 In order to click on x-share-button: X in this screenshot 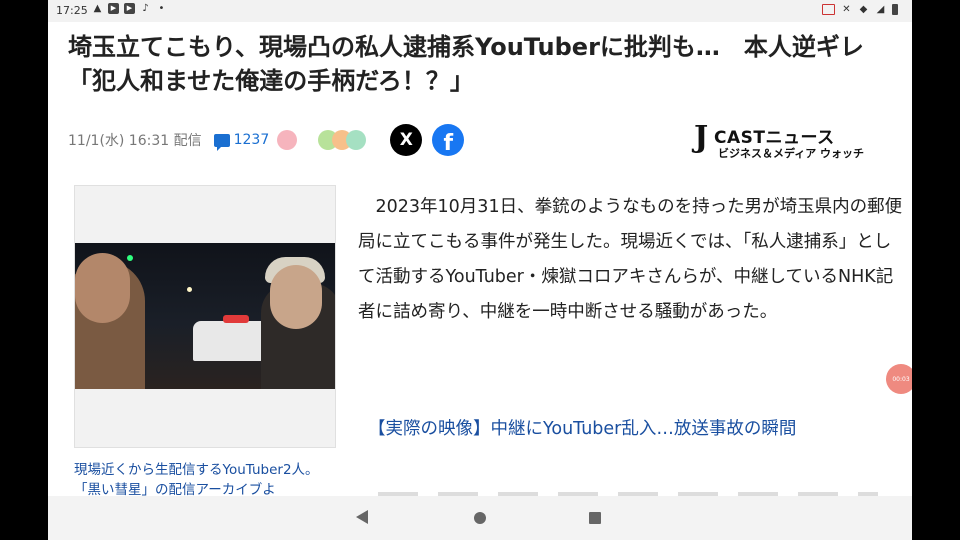, I will do `click(406, 140)`.